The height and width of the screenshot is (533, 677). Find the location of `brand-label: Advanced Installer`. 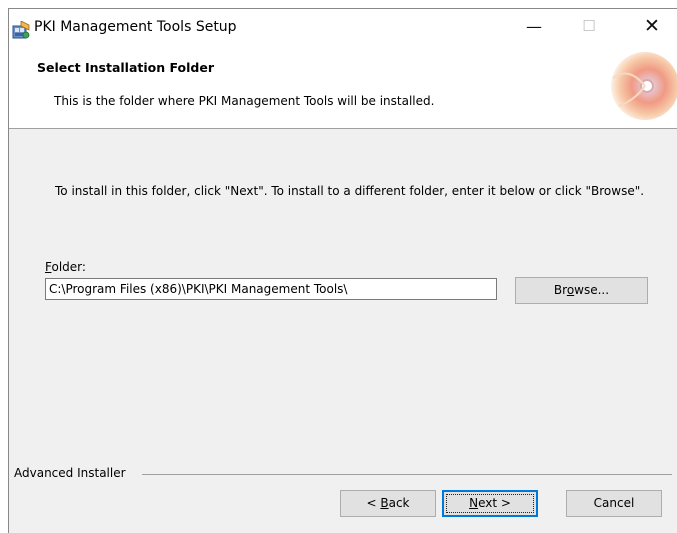

brand-label: Advanced Installer is located at coordinates (72, 473).